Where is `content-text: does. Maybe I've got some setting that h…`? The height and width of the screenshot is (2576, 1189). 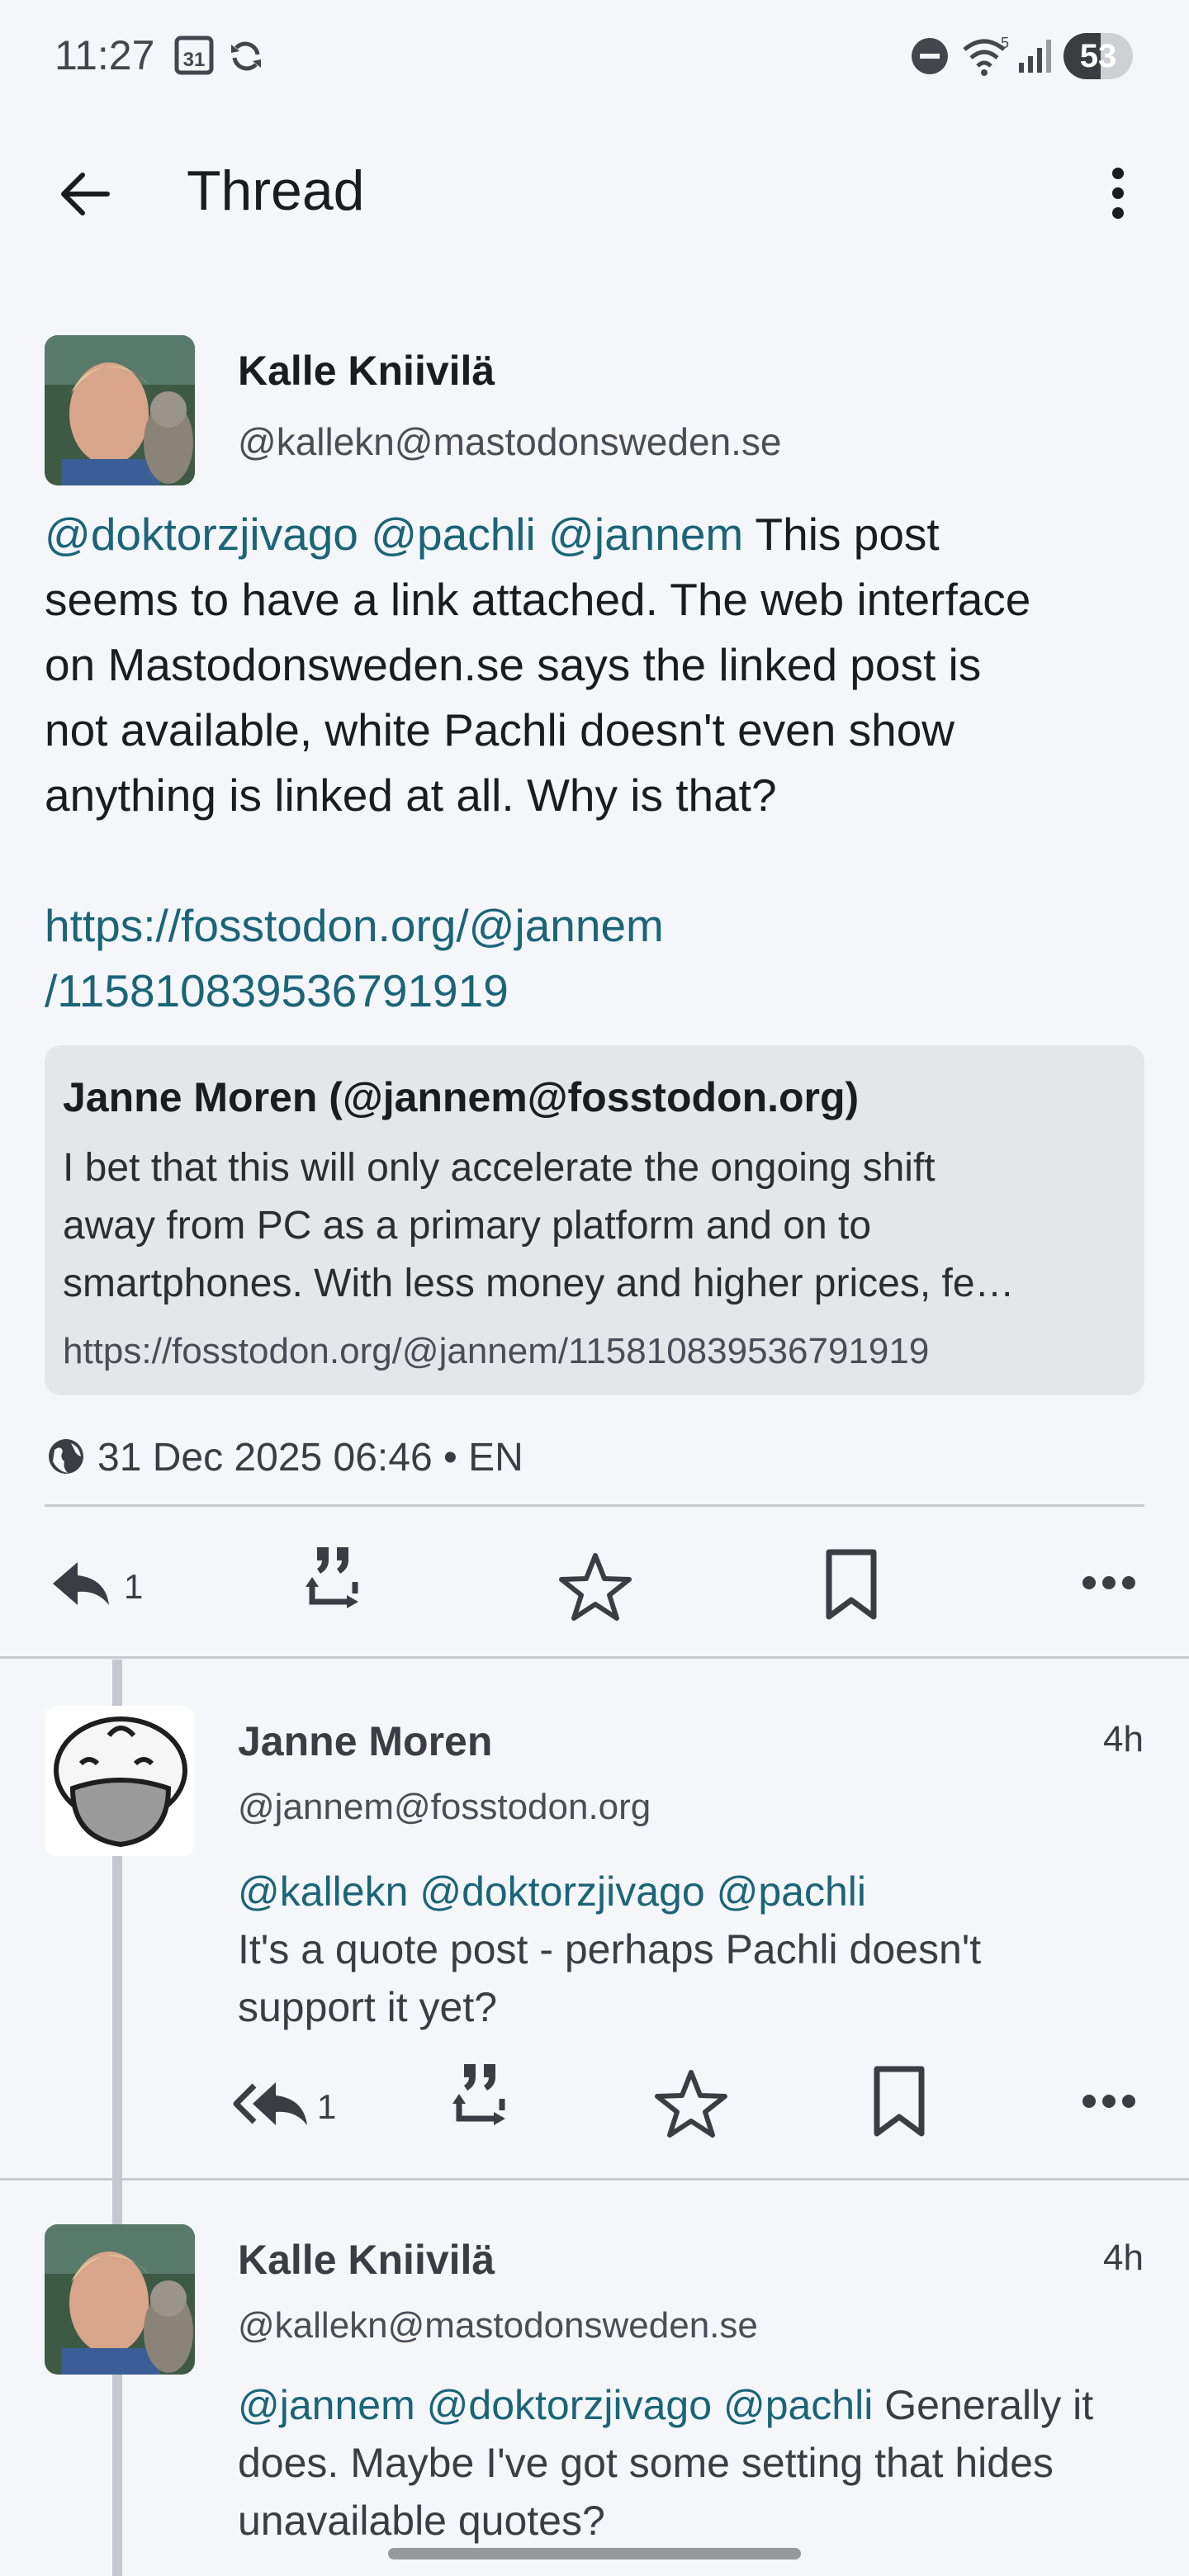 content-text: does. Maybe I've got some setting that h… is located at coordinates (646, 2463).